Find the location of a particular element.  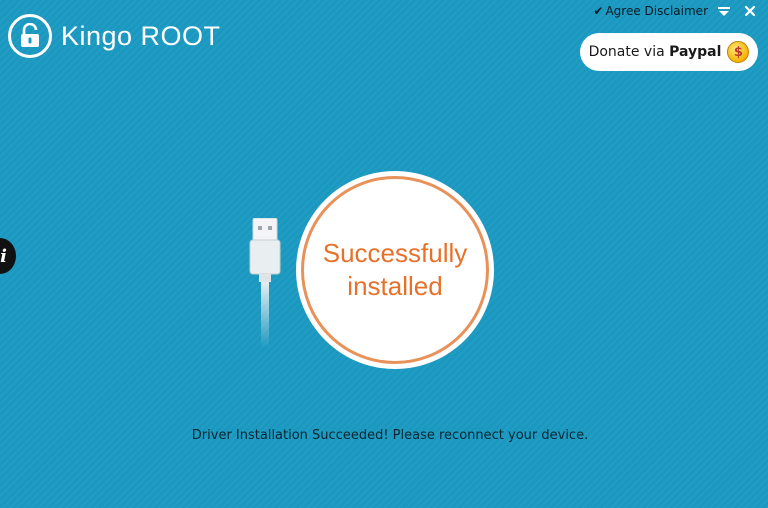

status-circle: Successfully installed is located at coordinates (395, 270).